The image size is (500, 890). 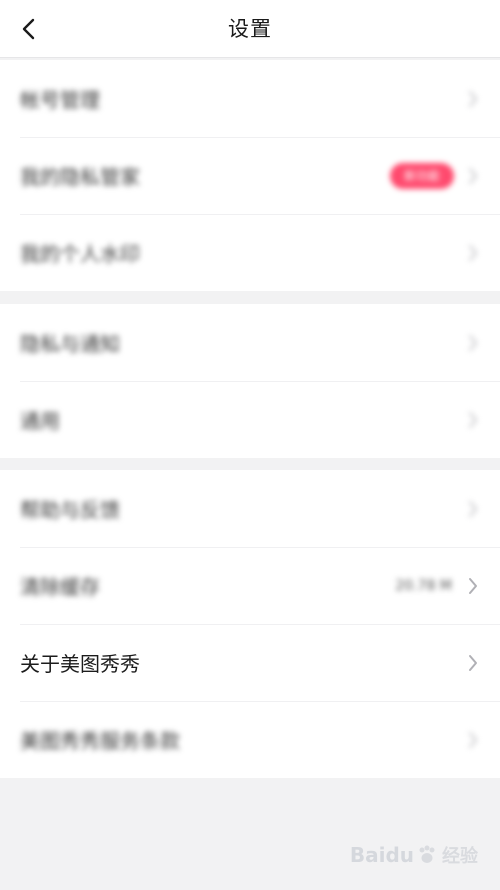 What do you see at coordinates (60, 587) in the screenshot?
I see `row-label: 清除缓存` at bounding box center [60, 587].